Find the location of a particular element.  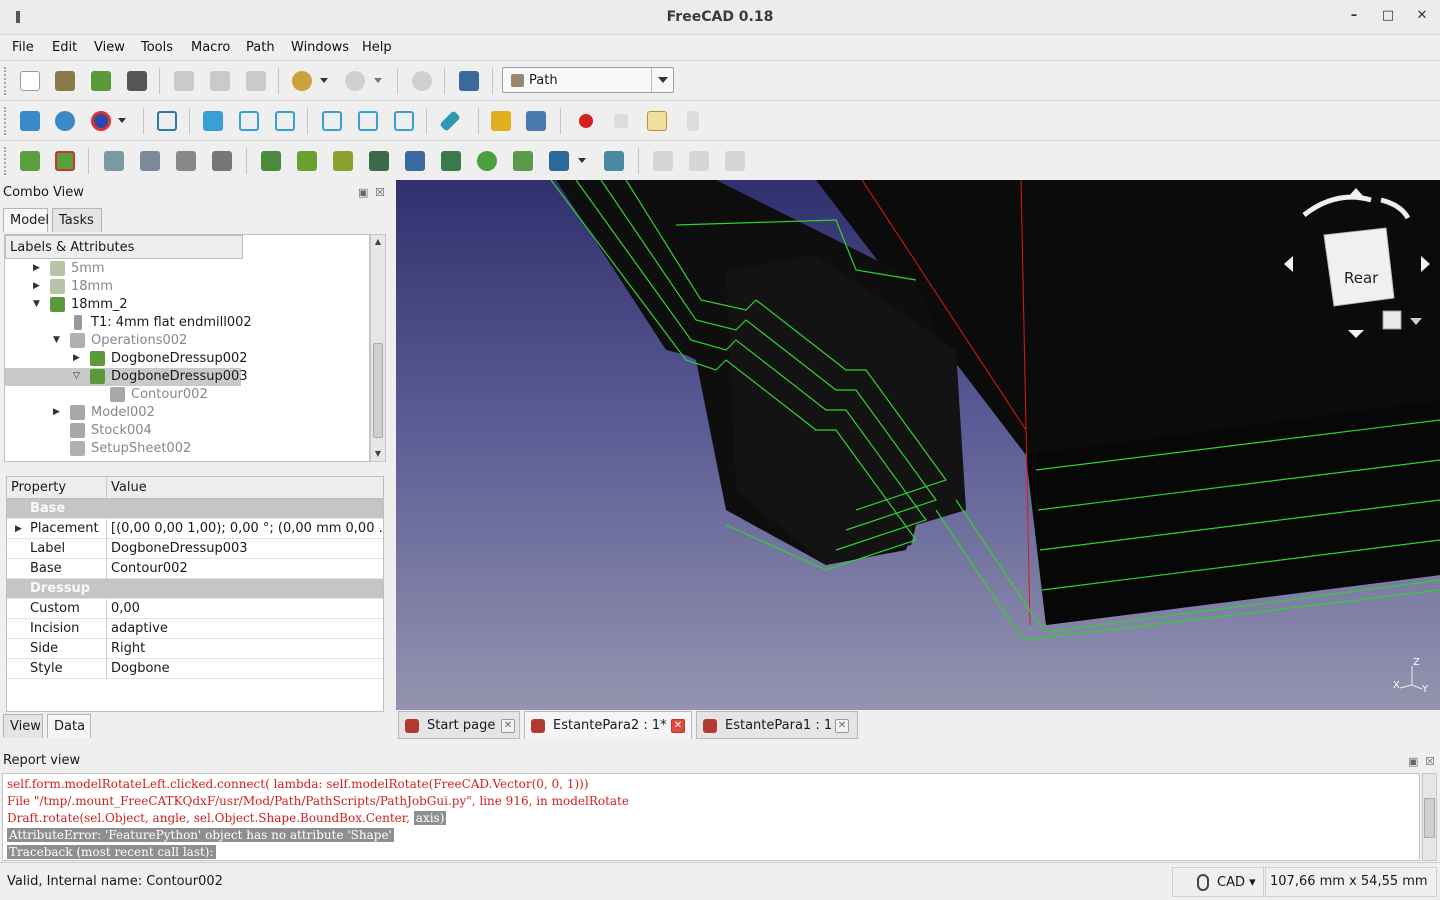

workbench-selector: Path is located at coordinates (588, 80).